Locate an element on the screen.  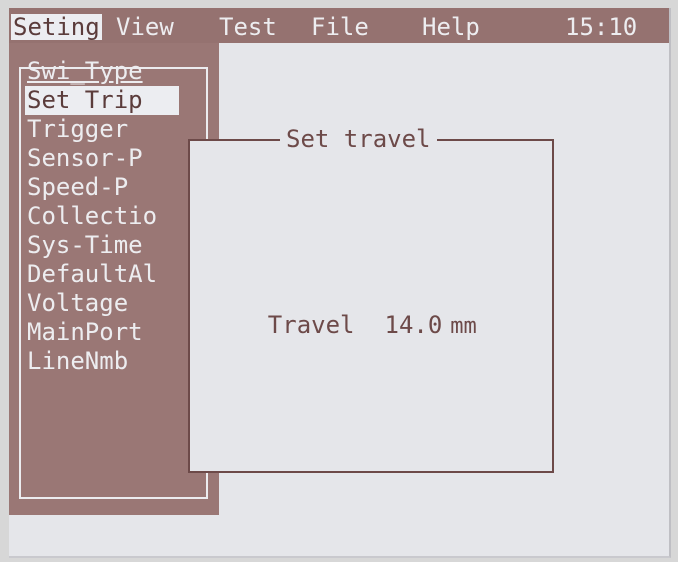
dialog-title: Set travel is located at coordinates (358, 139).